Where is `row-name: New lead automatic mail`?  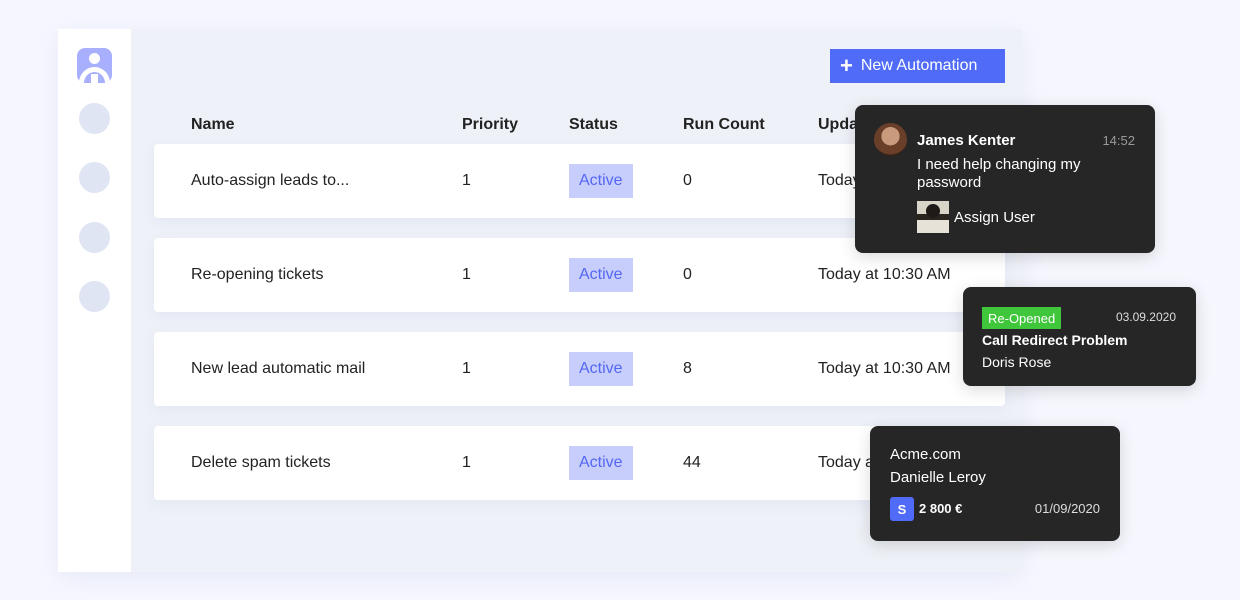
row-name: New lead automatic mail is located at coordinates (278, 368).